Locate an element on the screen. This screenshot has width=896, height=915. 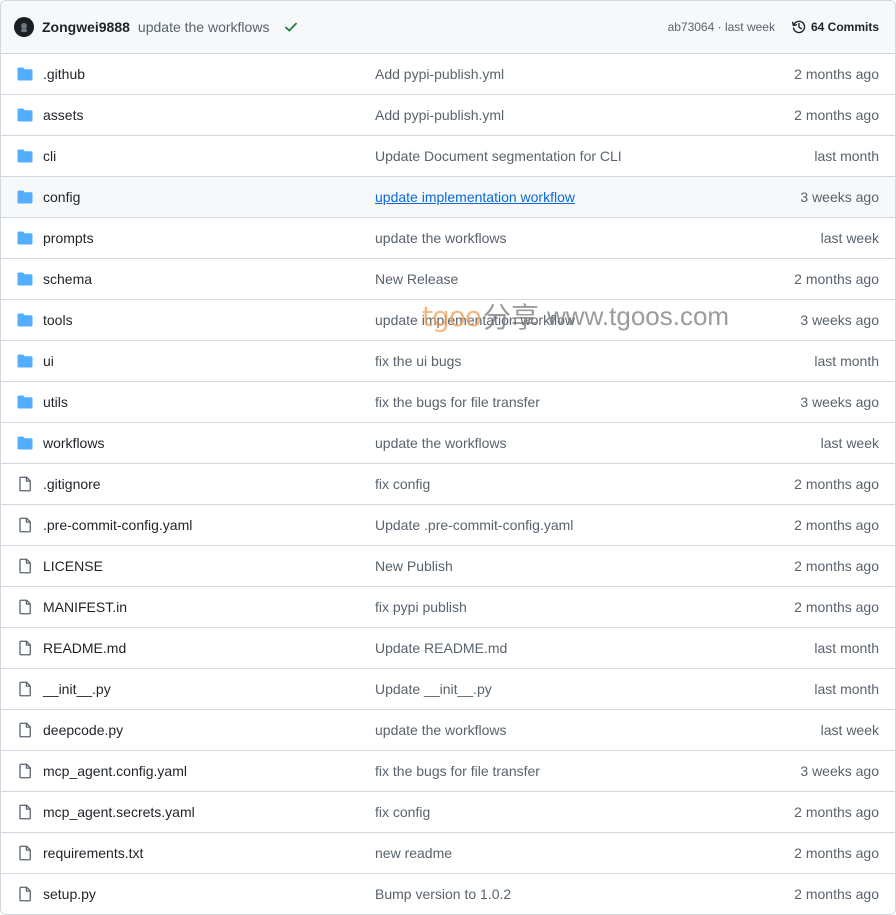
commit-message-link: new readme is located at coordinates (413, 853).